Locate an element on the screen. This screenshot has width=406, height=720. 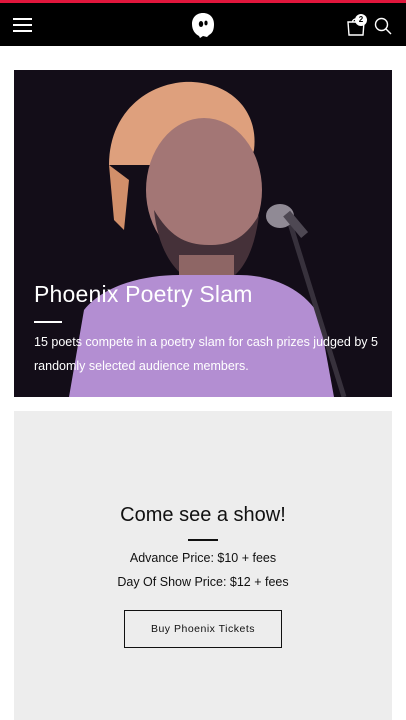
day-of-show-price-text: Day Of Show Price: $12 + fees is located at coordinates (203, 582).